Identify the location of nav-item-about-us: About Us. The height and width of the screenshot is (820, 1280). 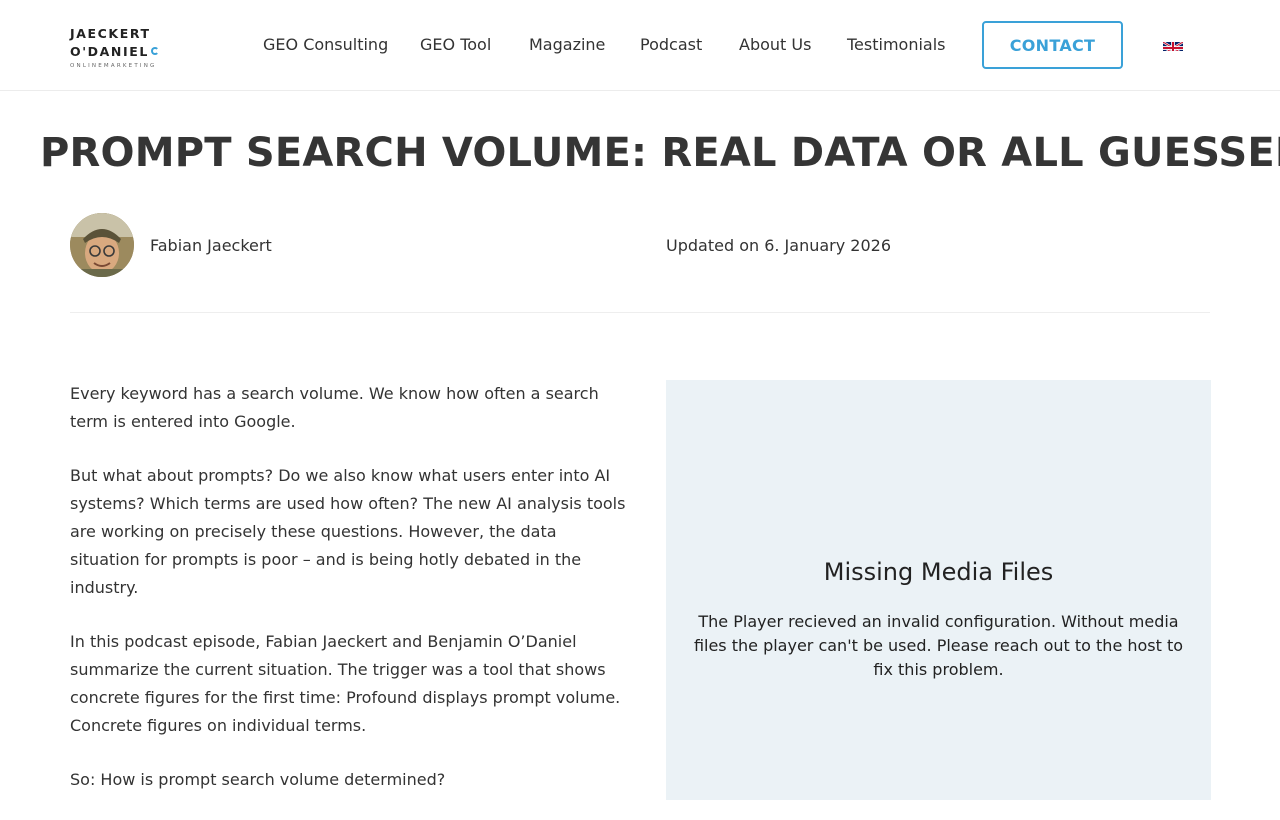
(775, 45).